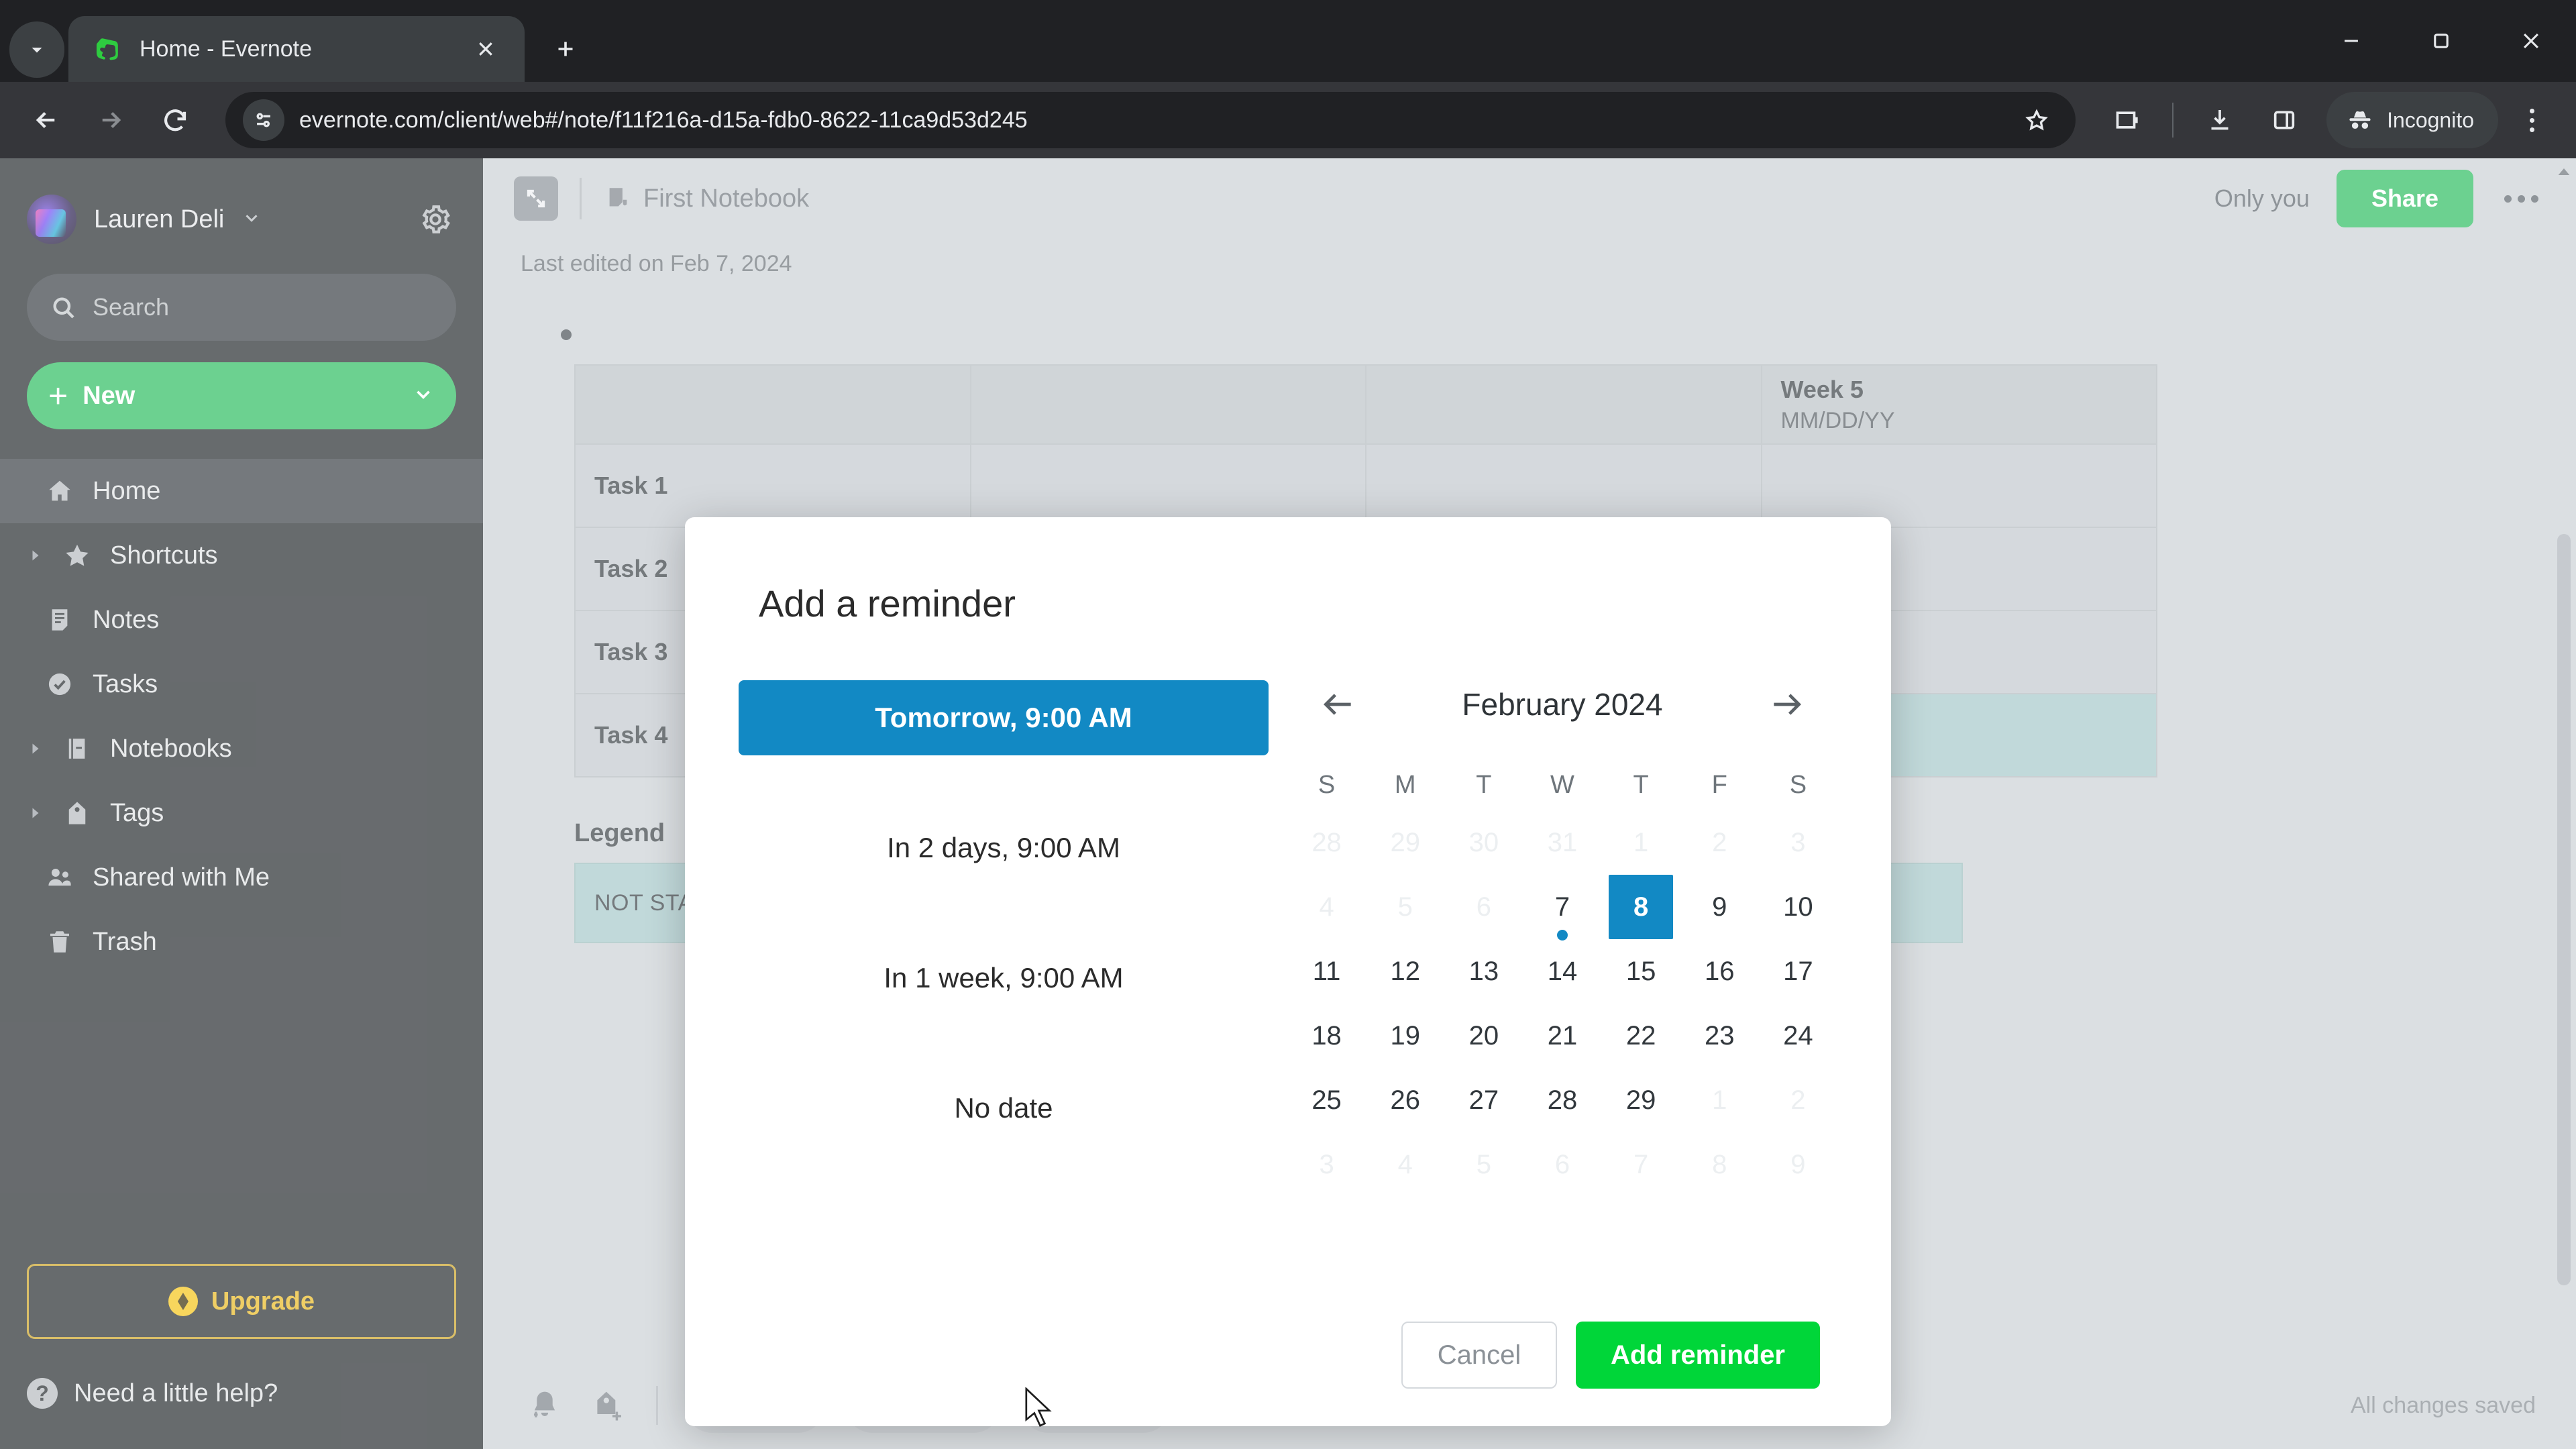 Image resolution: width=2576 pixels, height=1449 pixels. I want to click on browser-menu-button, so click(2532, 120).